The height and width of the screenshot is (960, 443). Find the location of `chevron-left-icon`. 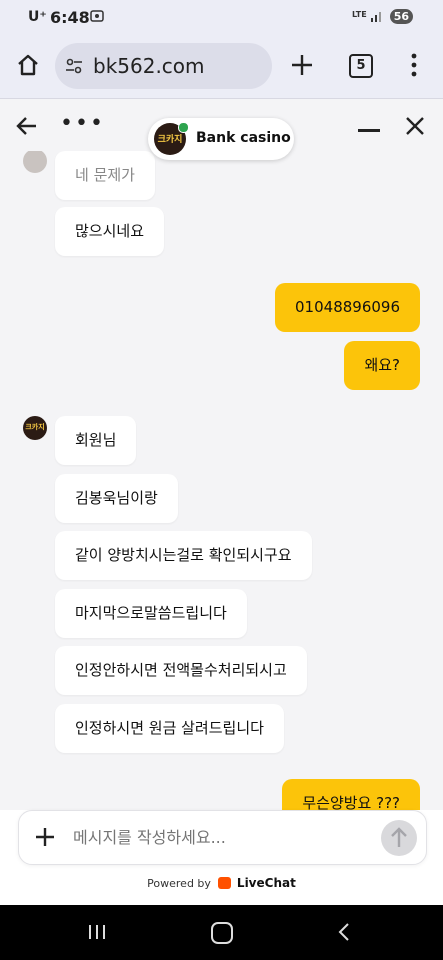

chevron-left-icon is located at coordinates (343, 932).